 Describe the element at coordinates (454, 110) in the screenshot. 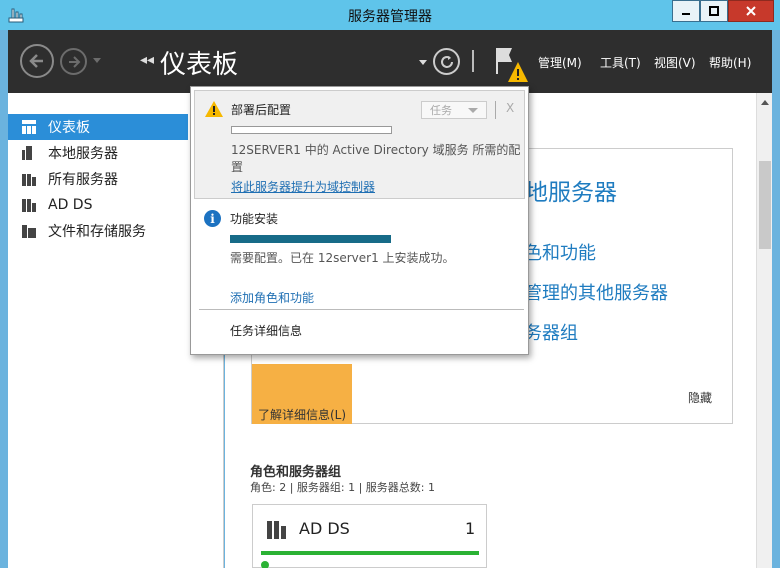

I see `task-dropdown: 任务` at that location.